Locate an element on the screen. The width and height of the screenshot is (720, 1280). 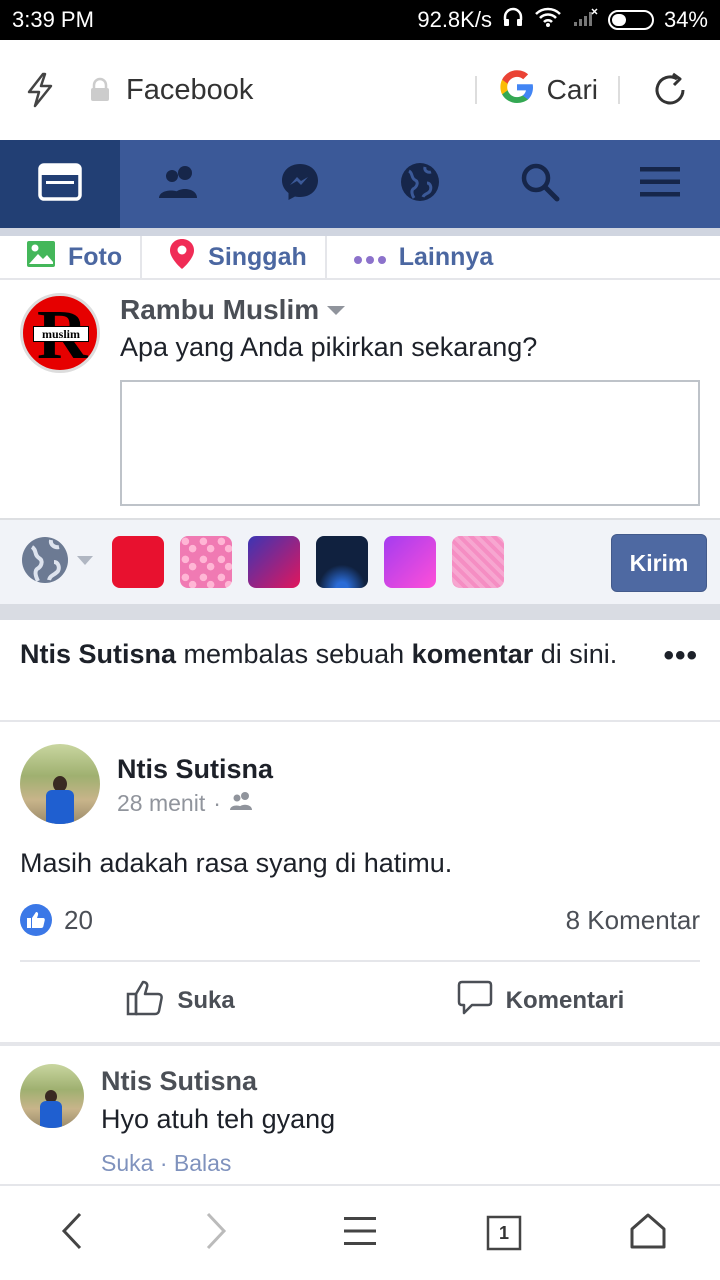
battery-level: 34% is located at coordinates (685, 19).